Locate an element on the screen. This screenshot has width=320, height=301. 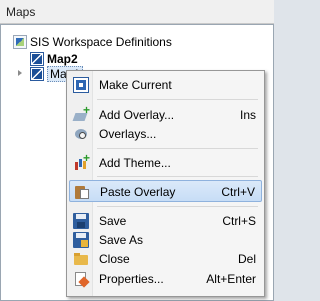
menu-item-shortcut: Ins is located at coordinates (247, 115).